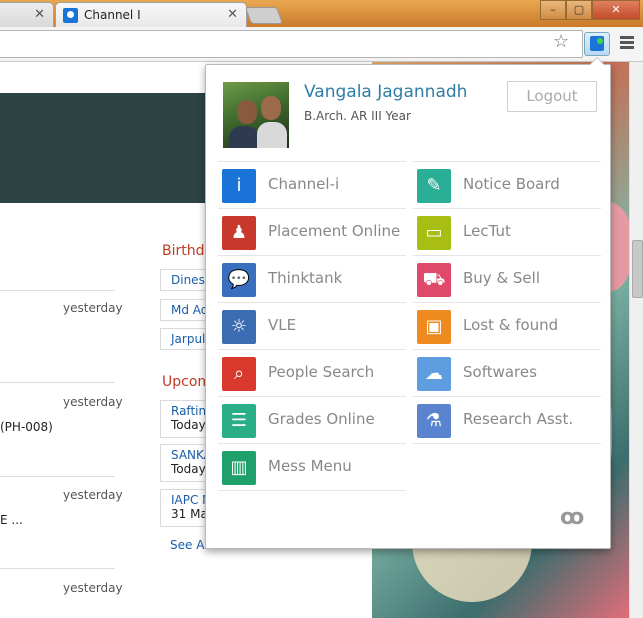 This screenshot has height=618, width=643. Describe the element at coordinates (321, 419) in the screenshot. I see `app-item-label: Grades Online` at that location.